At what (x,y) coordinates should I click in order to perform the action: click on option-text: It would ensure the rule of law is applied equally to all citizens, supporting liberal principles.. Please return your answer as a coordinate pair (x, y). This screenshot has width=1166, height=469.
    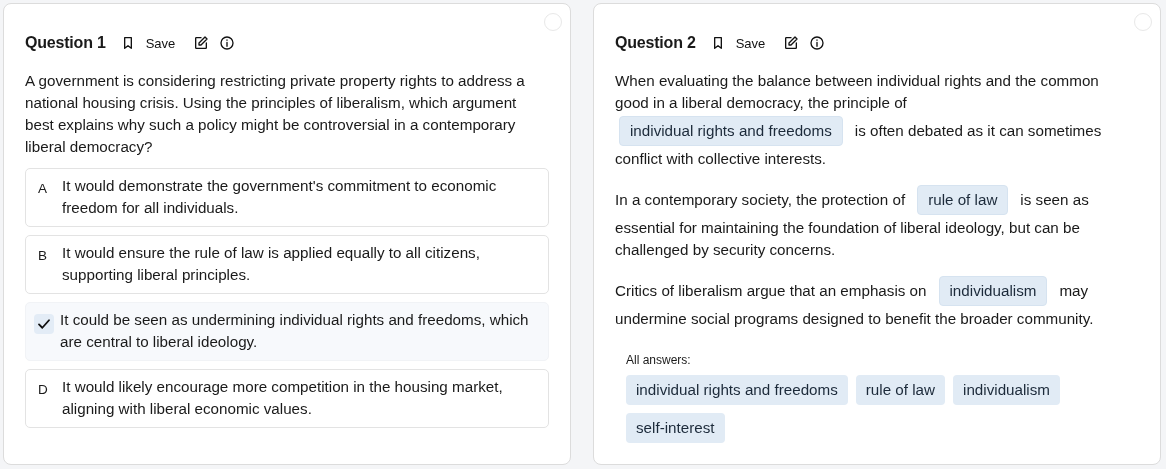
    Looking at the image, I should click on (271, 264).